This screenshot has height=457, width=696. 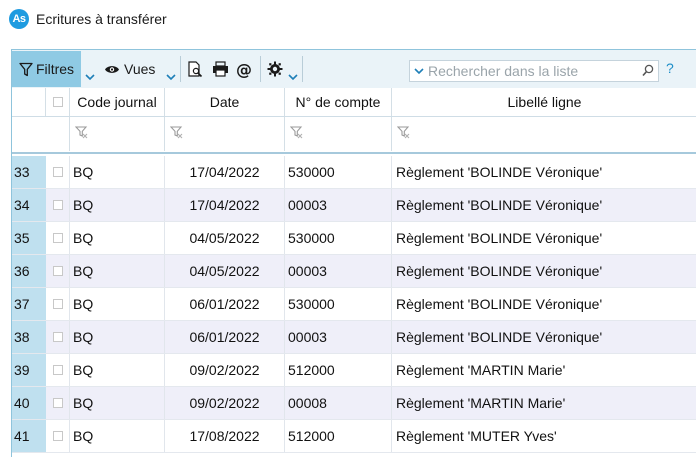 What do you see at coordinates (26, 69) in the screenshot?
I see `filter-icon` at bounding box center [26, 69].